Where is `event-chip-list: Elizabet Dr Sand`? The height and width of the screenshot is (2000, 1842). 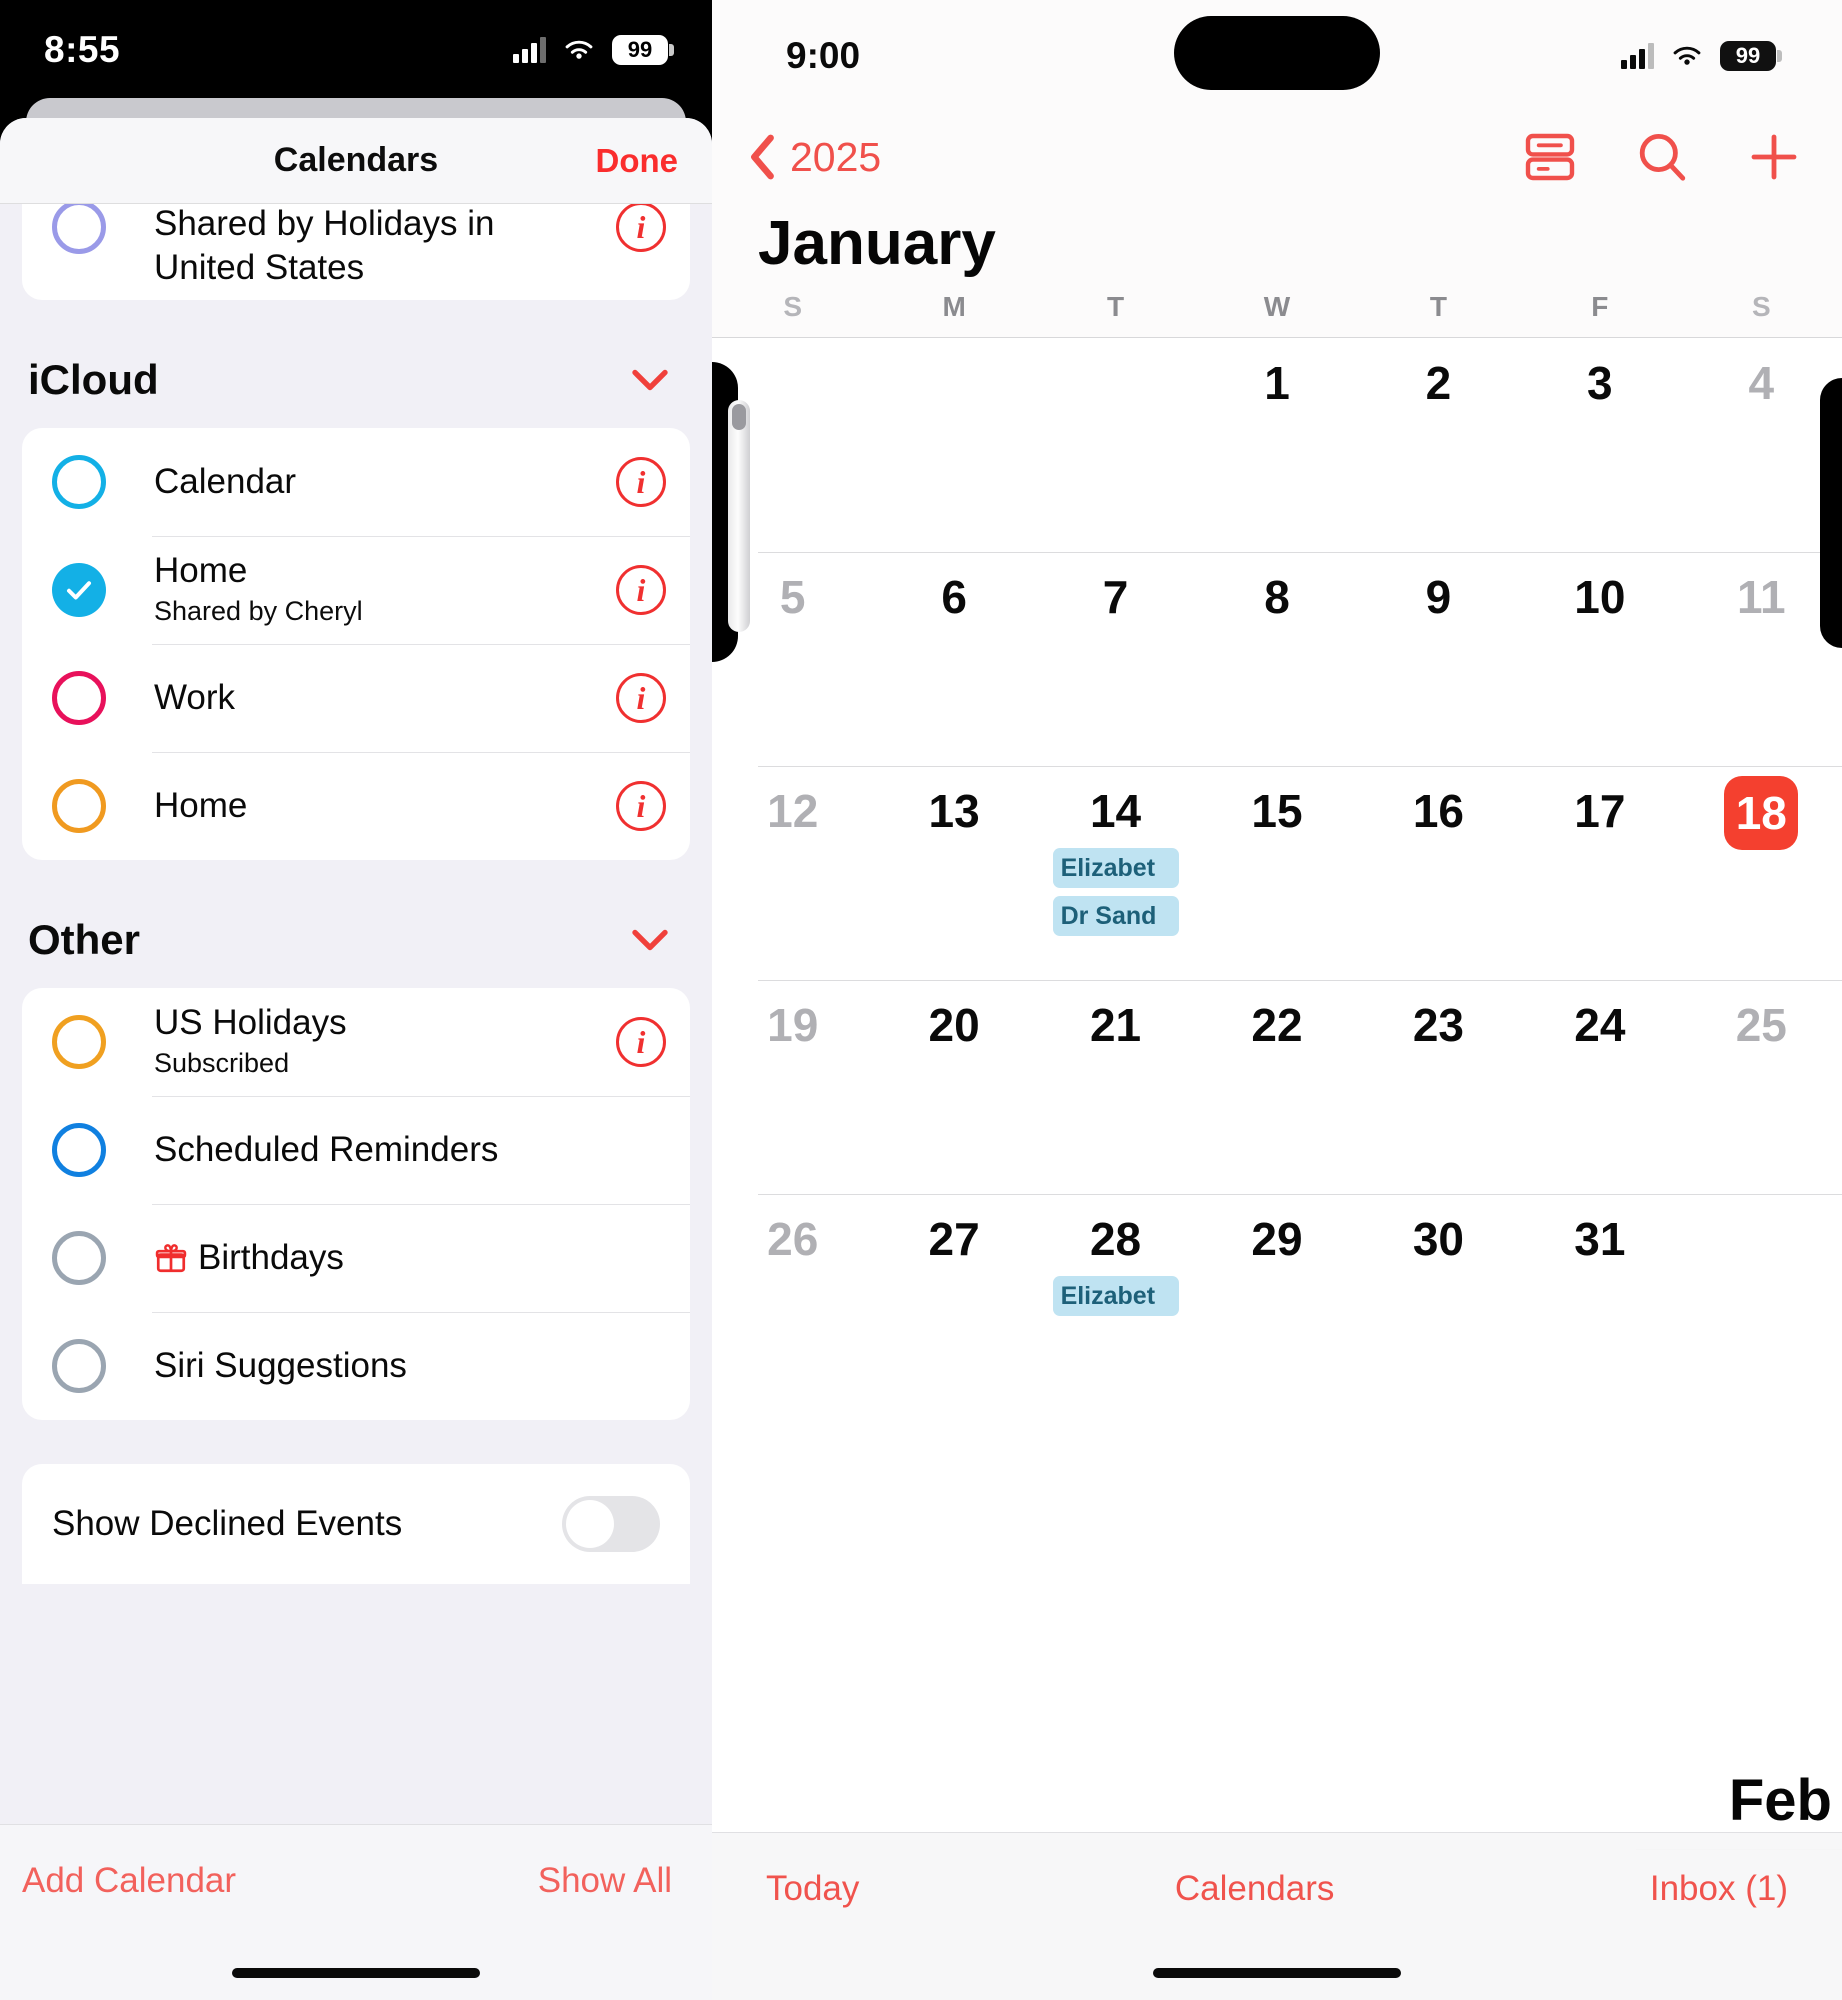
event-chip-list: Elizabet Dr Sand is located at coordinates (1115, 892).